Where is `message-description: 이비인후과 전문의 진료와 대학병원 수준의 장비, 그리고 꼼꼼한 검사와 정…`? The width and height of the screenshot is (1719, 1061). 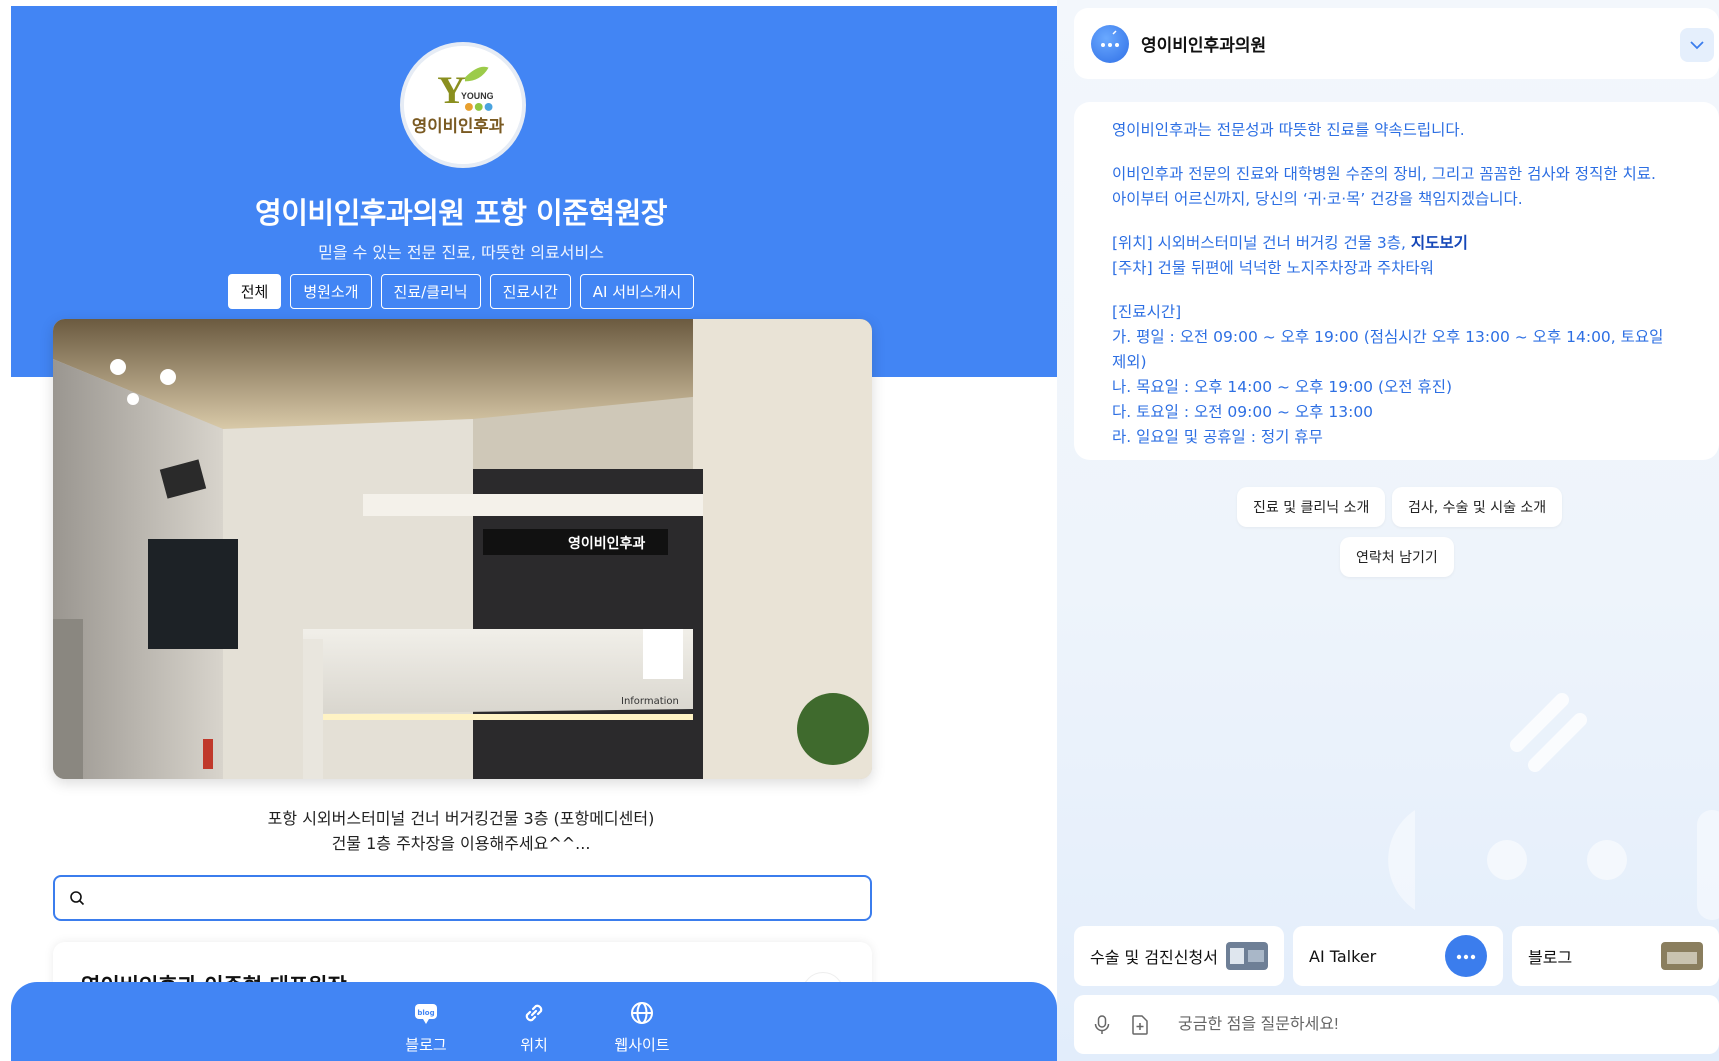 message-description: 이비인후과 전문의 진료와 대학병원 수준의 장비, 그리고 꼼꼼한 검사와 정… is located at coordinates (1396, 187).